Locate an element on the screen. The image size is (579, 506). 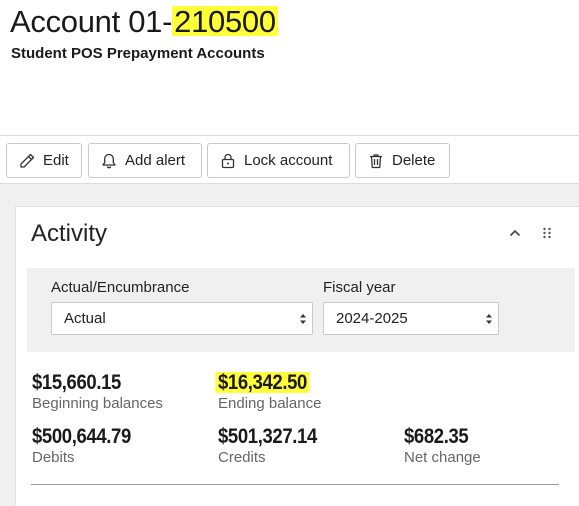
debits-value: $500,644.79 is located at coordinates (81, 436).